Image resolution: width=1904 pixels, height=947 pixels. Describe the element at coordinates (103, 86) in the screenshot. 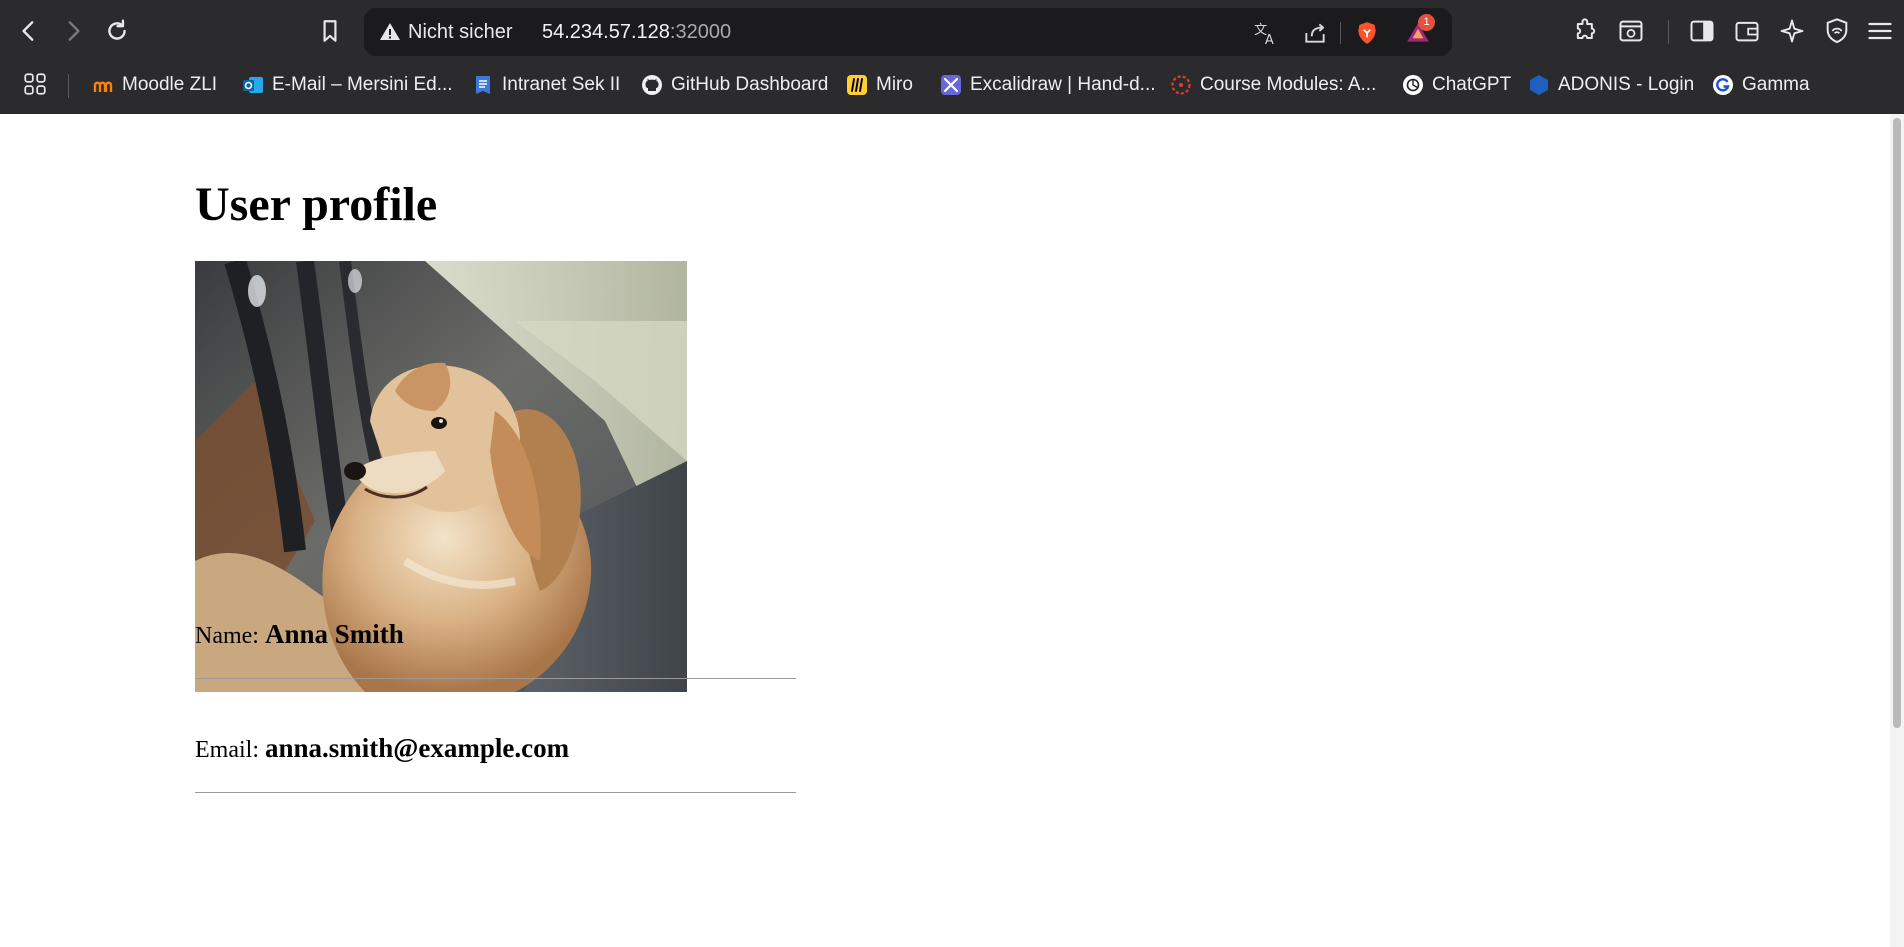

I see `moodle-icon` at that location.